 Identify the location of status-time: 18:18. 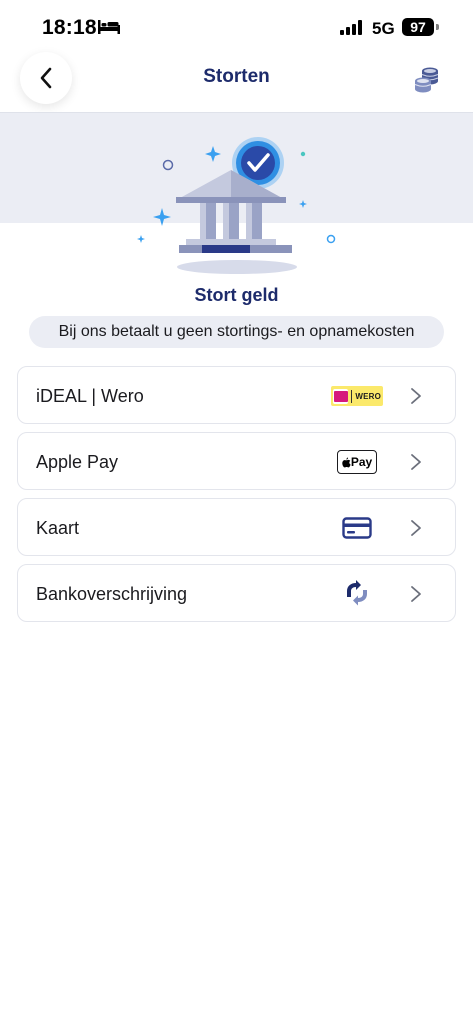
(69, 27).